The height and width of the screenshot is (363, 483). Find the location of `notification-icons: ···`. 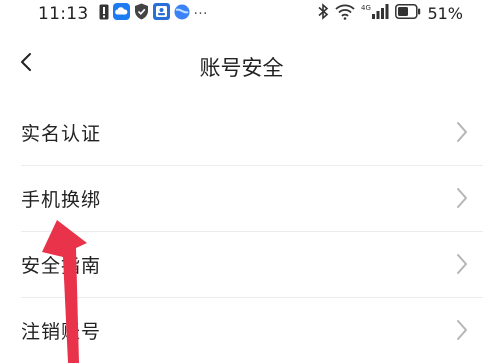

notification-icons: ··· is located at coordinates (153, 13).